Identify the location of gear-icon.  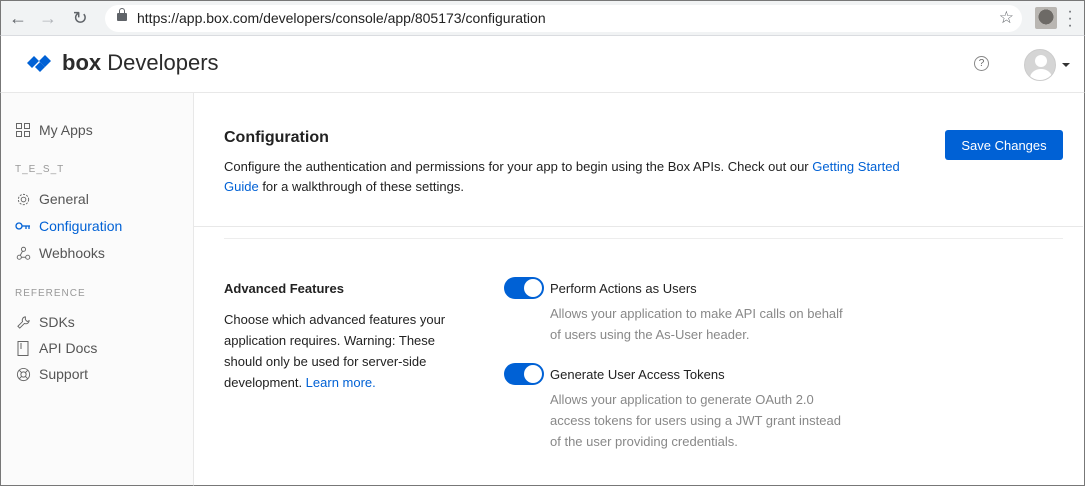
(23, 199).